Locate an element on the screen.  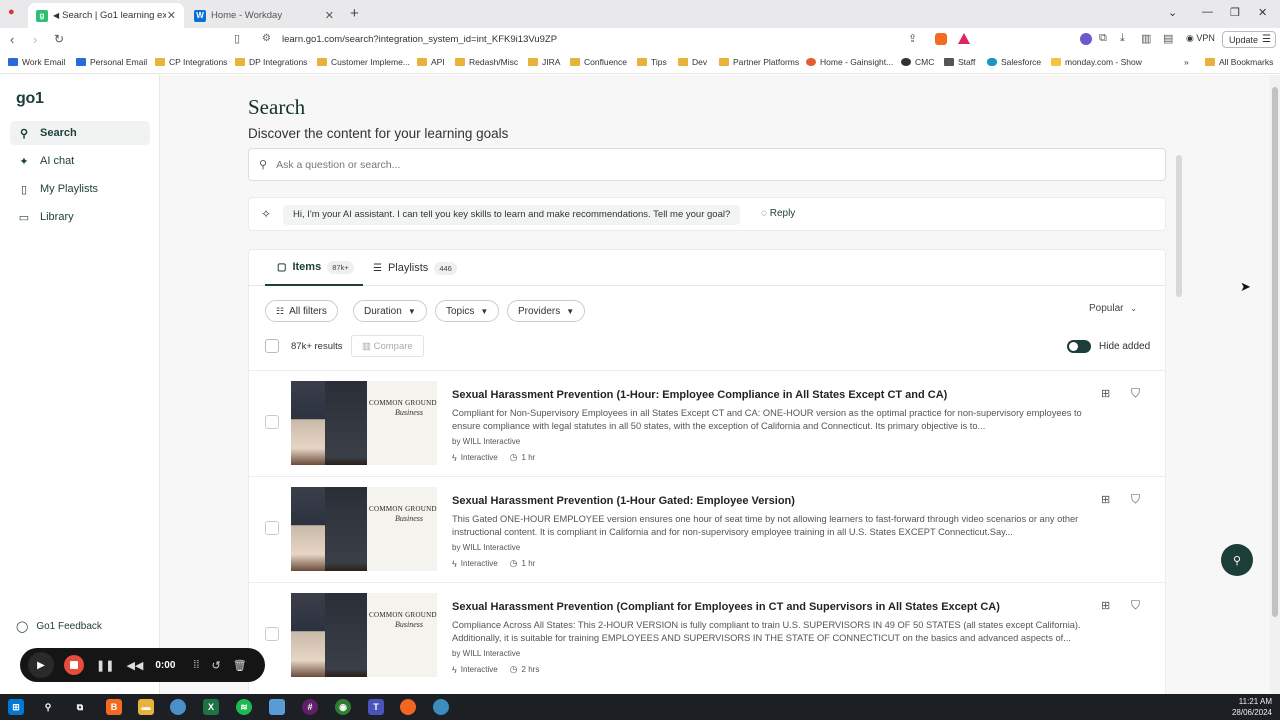
tab-playlists: ☰ Playlists 446 is located at coordinates (423, 268).